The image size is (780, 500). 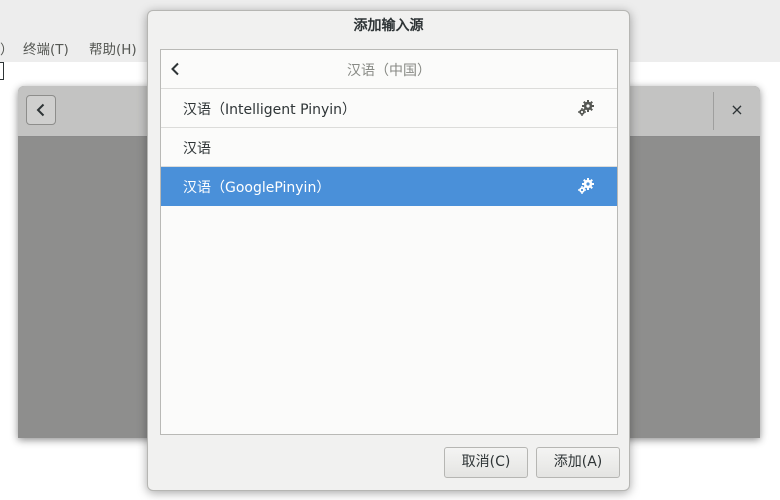 I want to click on cancel-button: 取消(C), so click(x=486, y=462).